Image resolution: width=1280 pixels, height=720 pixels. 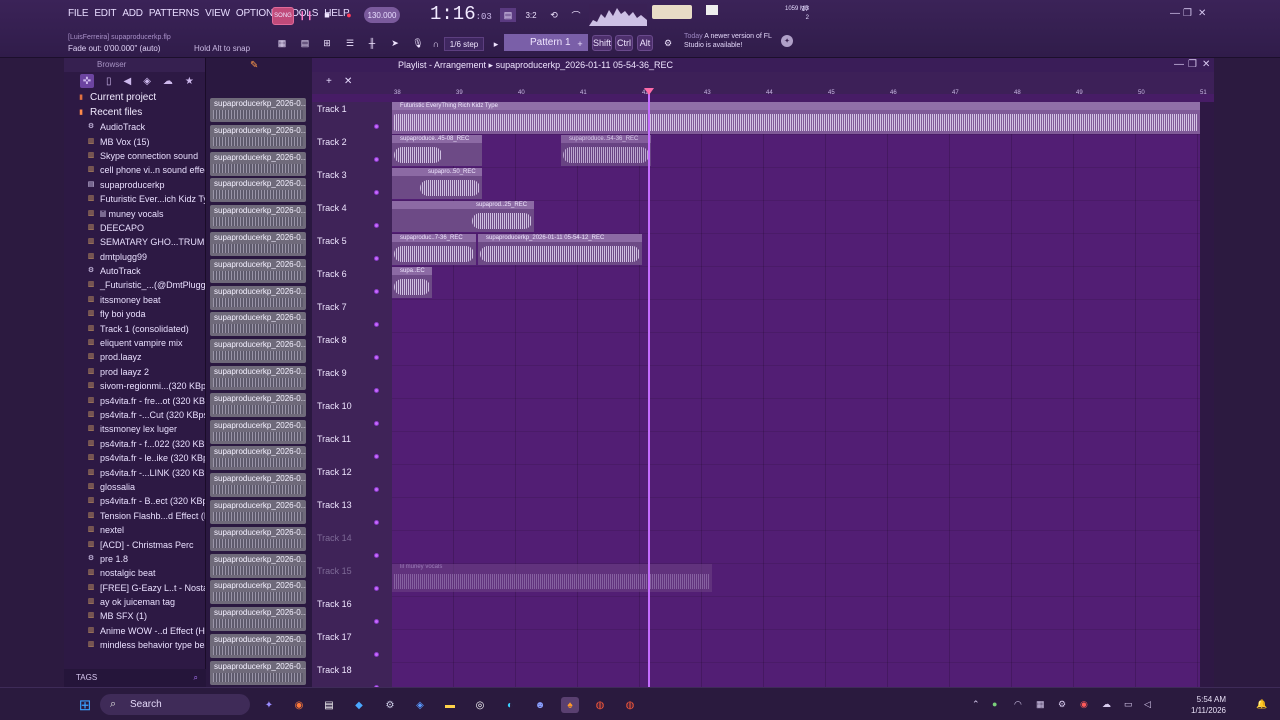 I want to click on tray-gear-icon: ⚙, so click(x=1062, y=704).